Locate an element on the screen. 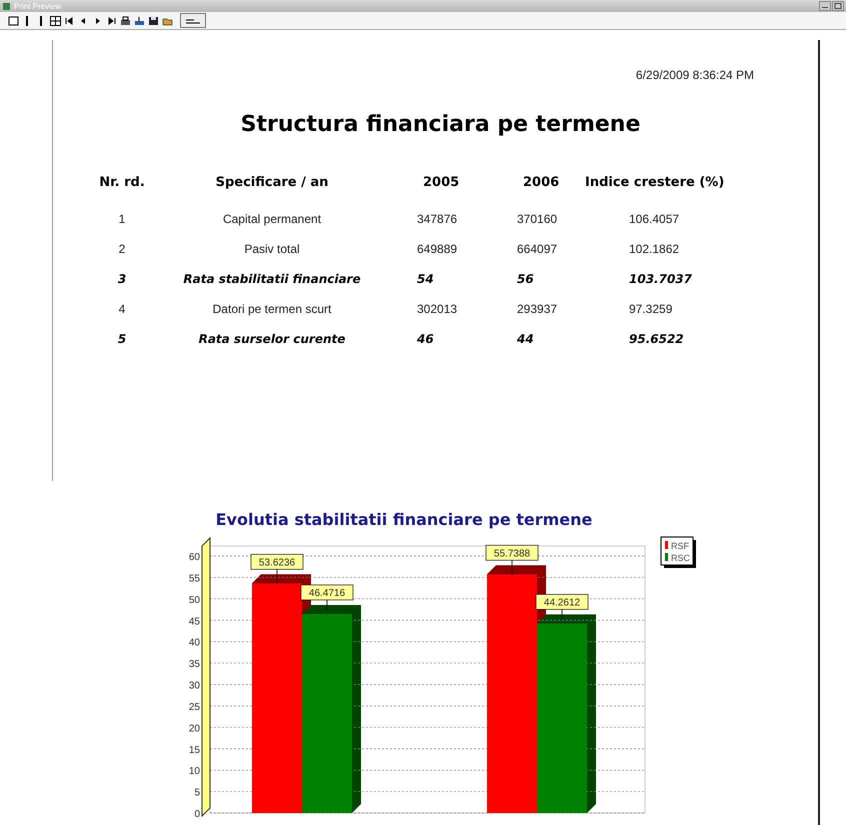 This screenshot has height=825, width=846. column-header: Specificare / an is located at coordinates (272, 183).